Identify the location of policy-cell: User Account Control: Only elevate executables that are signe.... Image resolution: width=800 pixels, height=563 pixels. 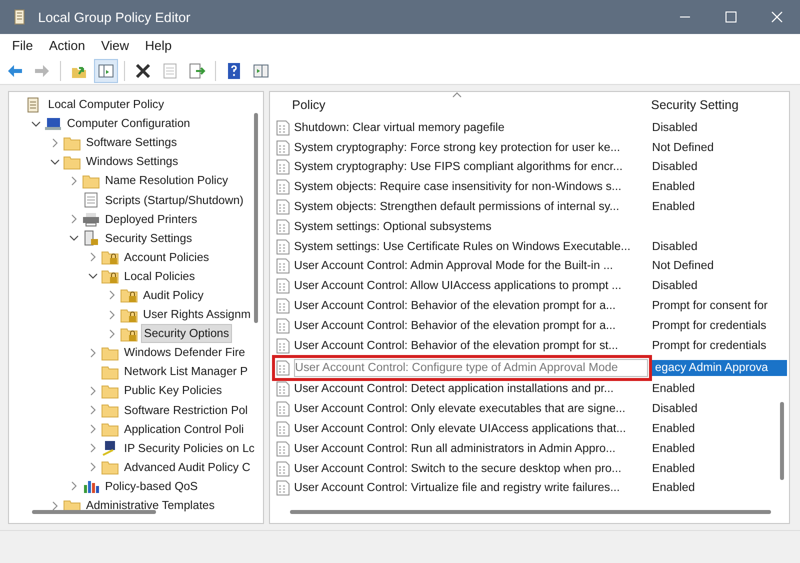
(470, 409).